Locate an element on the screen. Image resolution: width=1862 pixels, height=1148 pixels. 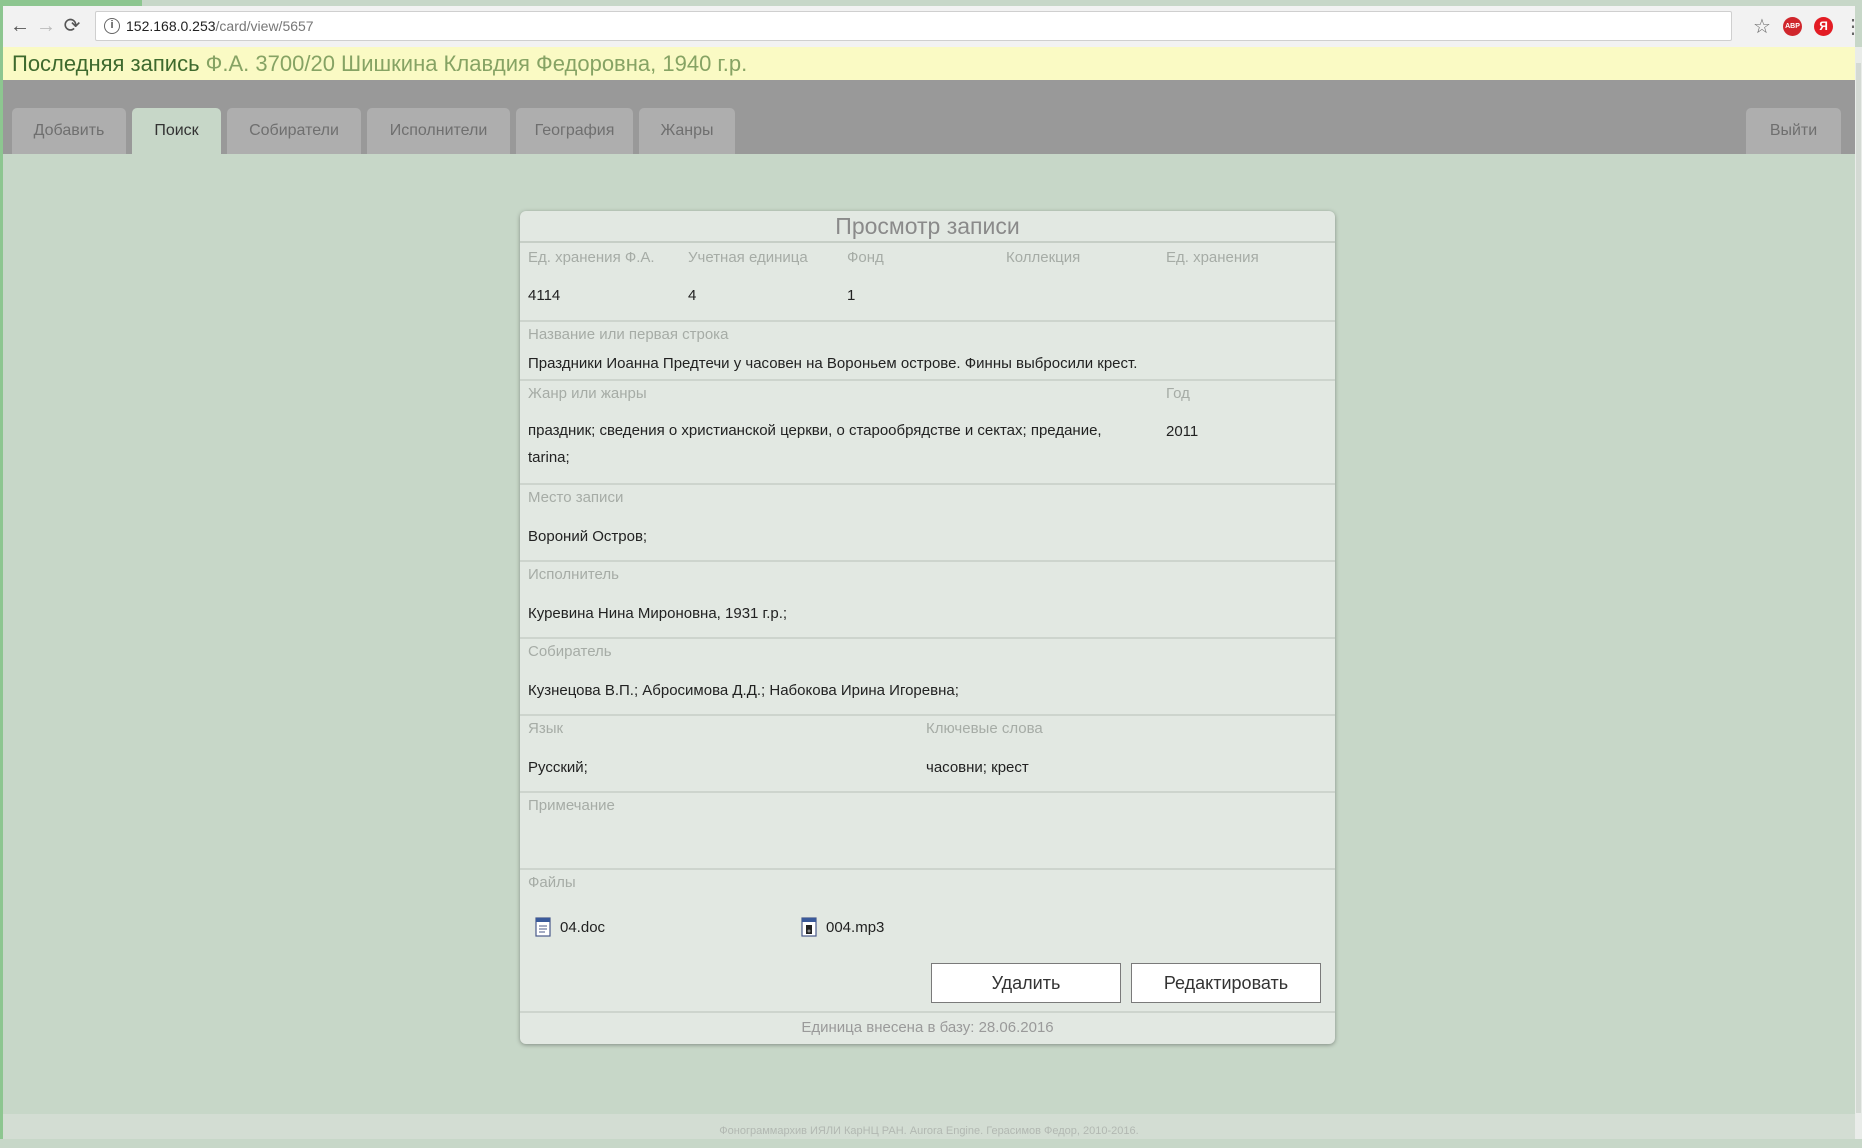
back-icon: ← is located at coordinates (20, 26).